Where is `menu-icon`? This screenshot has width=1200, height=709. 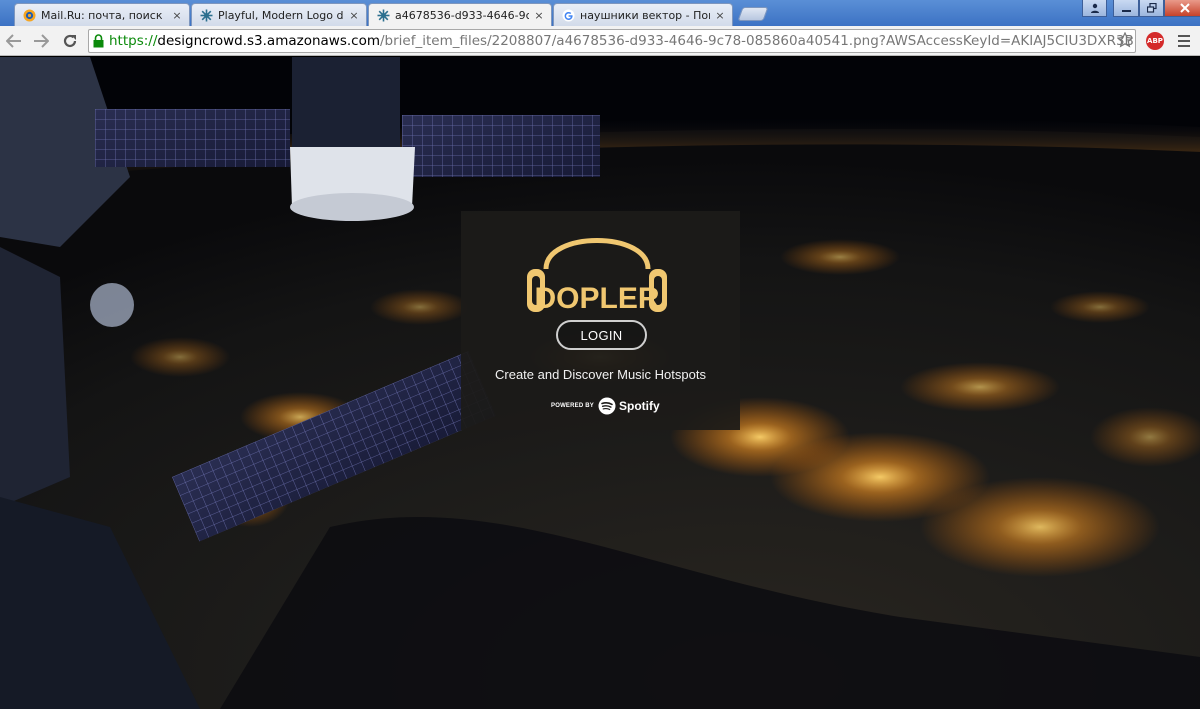
menu-icon is located at coordinates (1184, 41).